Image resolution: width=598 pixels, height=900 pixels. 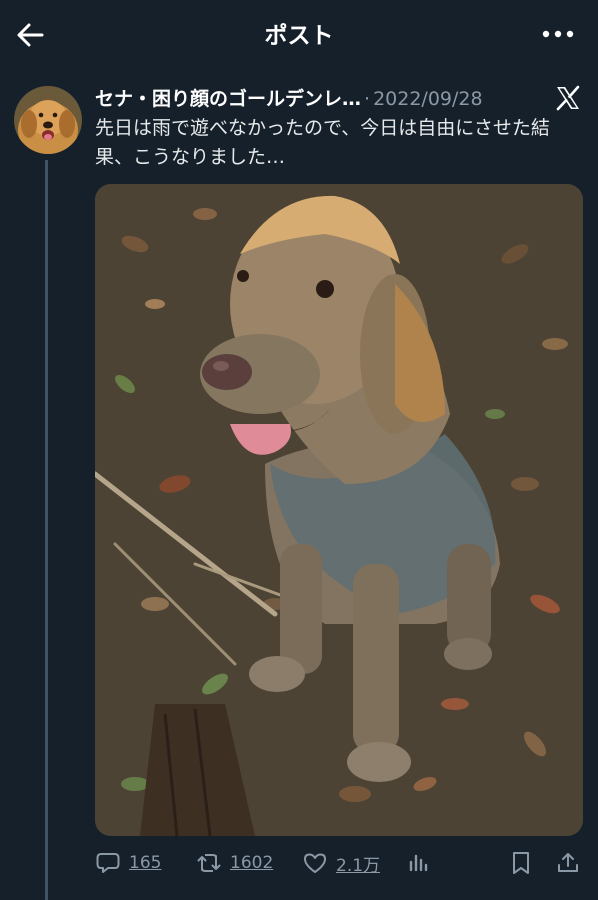 I want to click on repost-button: 1602, so click(x=234, y=863).